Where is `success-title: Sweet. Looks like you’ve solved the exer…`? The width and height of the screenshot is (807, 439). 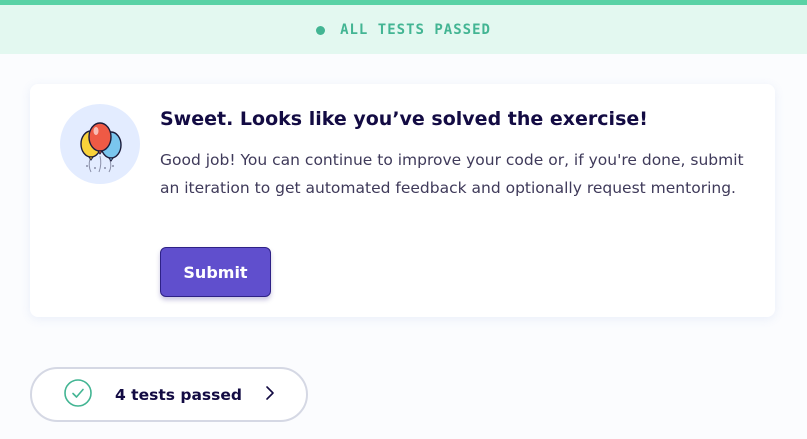 success-title: Sweet. Looks like you’ve solved the exer… is located at coordinates (404, 119).